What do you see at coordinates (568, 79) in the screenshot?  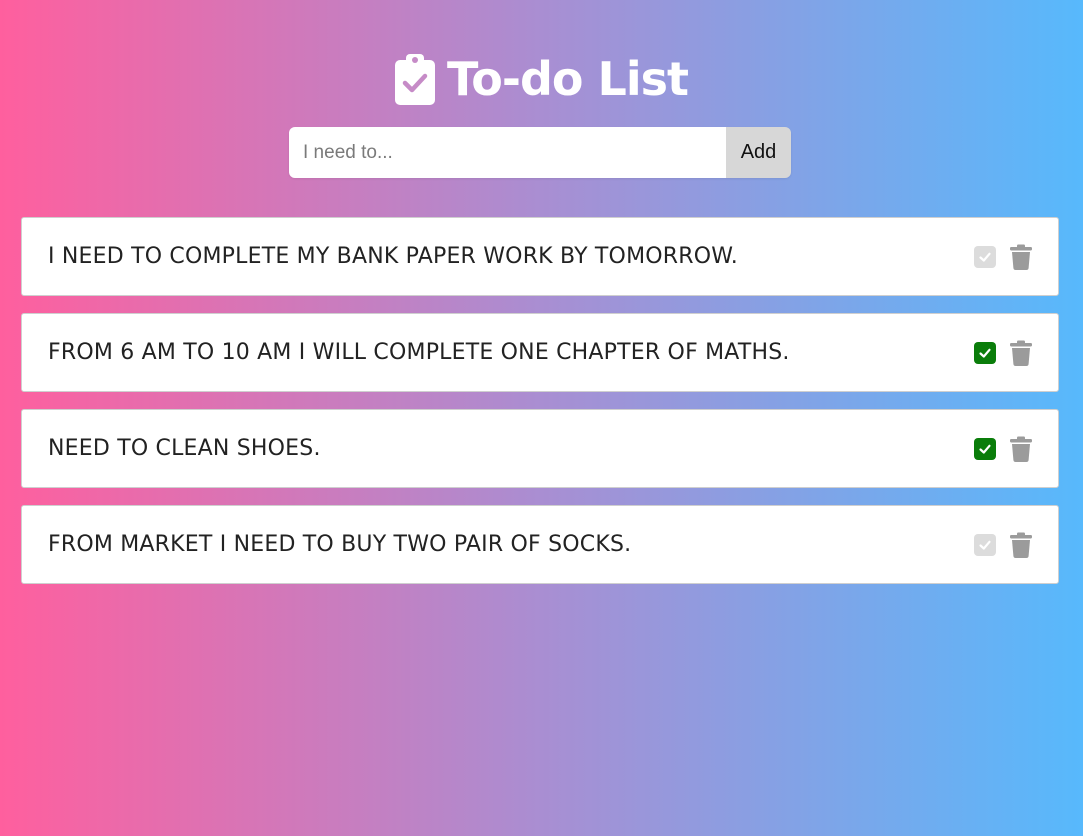 I see `page-title: To-do List` at bounding box center [568, 79].